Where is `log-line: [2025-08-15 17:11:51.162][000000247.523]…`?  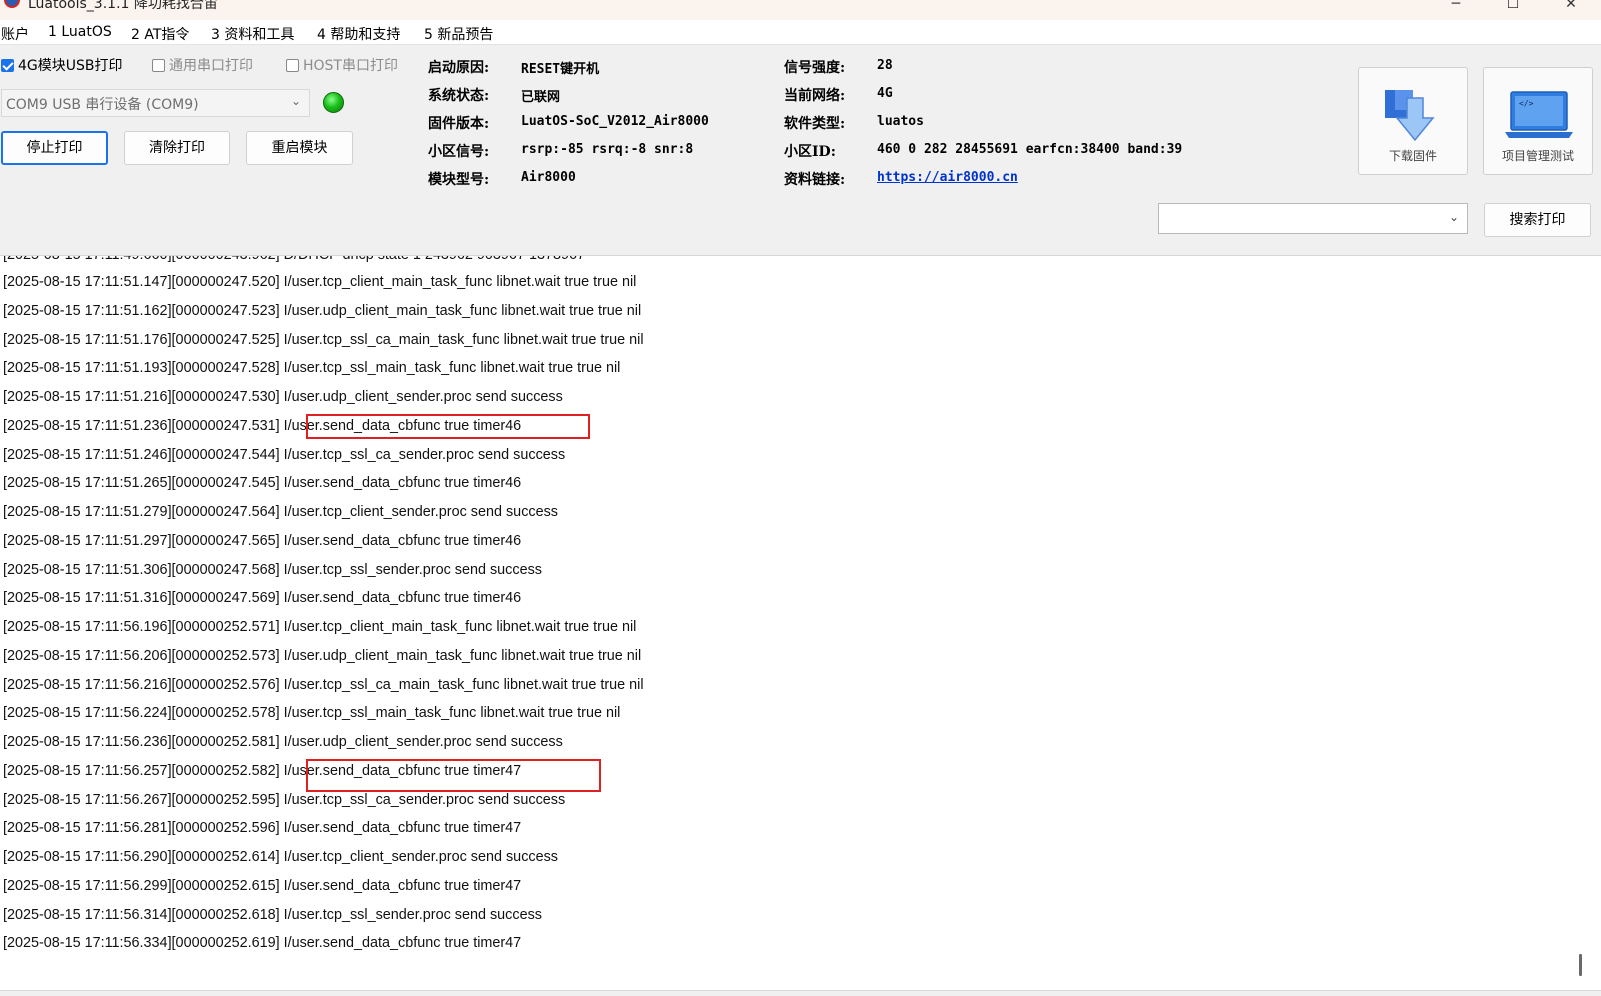 log-line: [2025-08-15 17:11:51.162][000000247.523]… is located at coordinates (322, 310).